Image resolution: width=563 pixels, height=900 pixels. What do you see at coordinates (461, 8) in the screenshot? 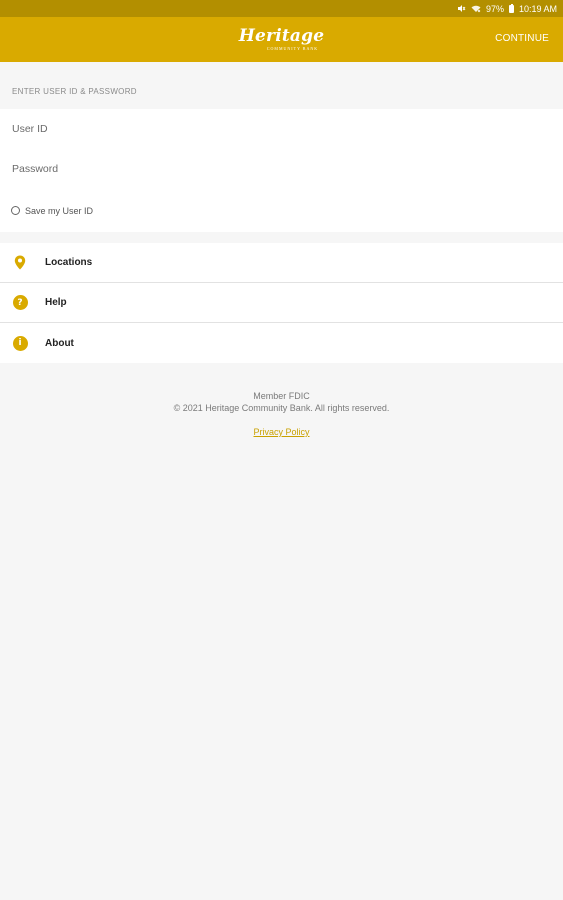
I see `mute-icon` at bounding box center [461, 8].